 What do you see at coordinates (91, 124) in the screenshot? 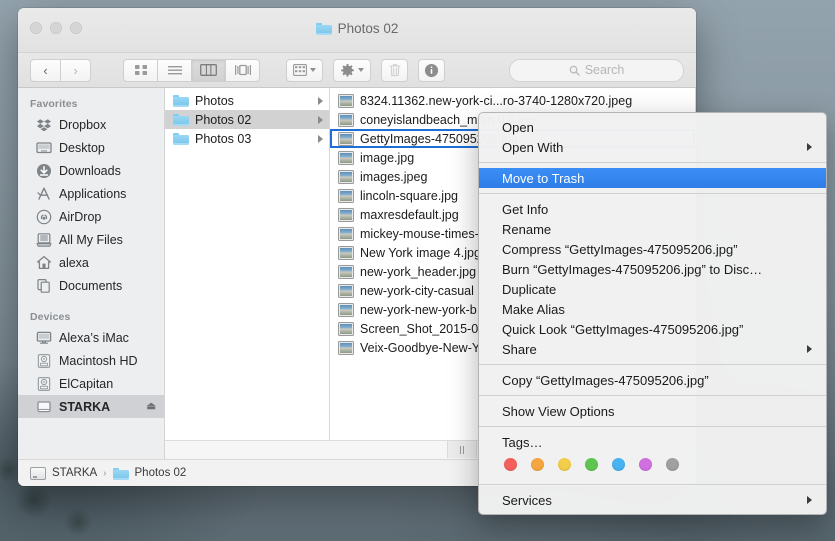
I see `sidebar-item-dropbox: Dropbox` at bounding box center [91, 124].